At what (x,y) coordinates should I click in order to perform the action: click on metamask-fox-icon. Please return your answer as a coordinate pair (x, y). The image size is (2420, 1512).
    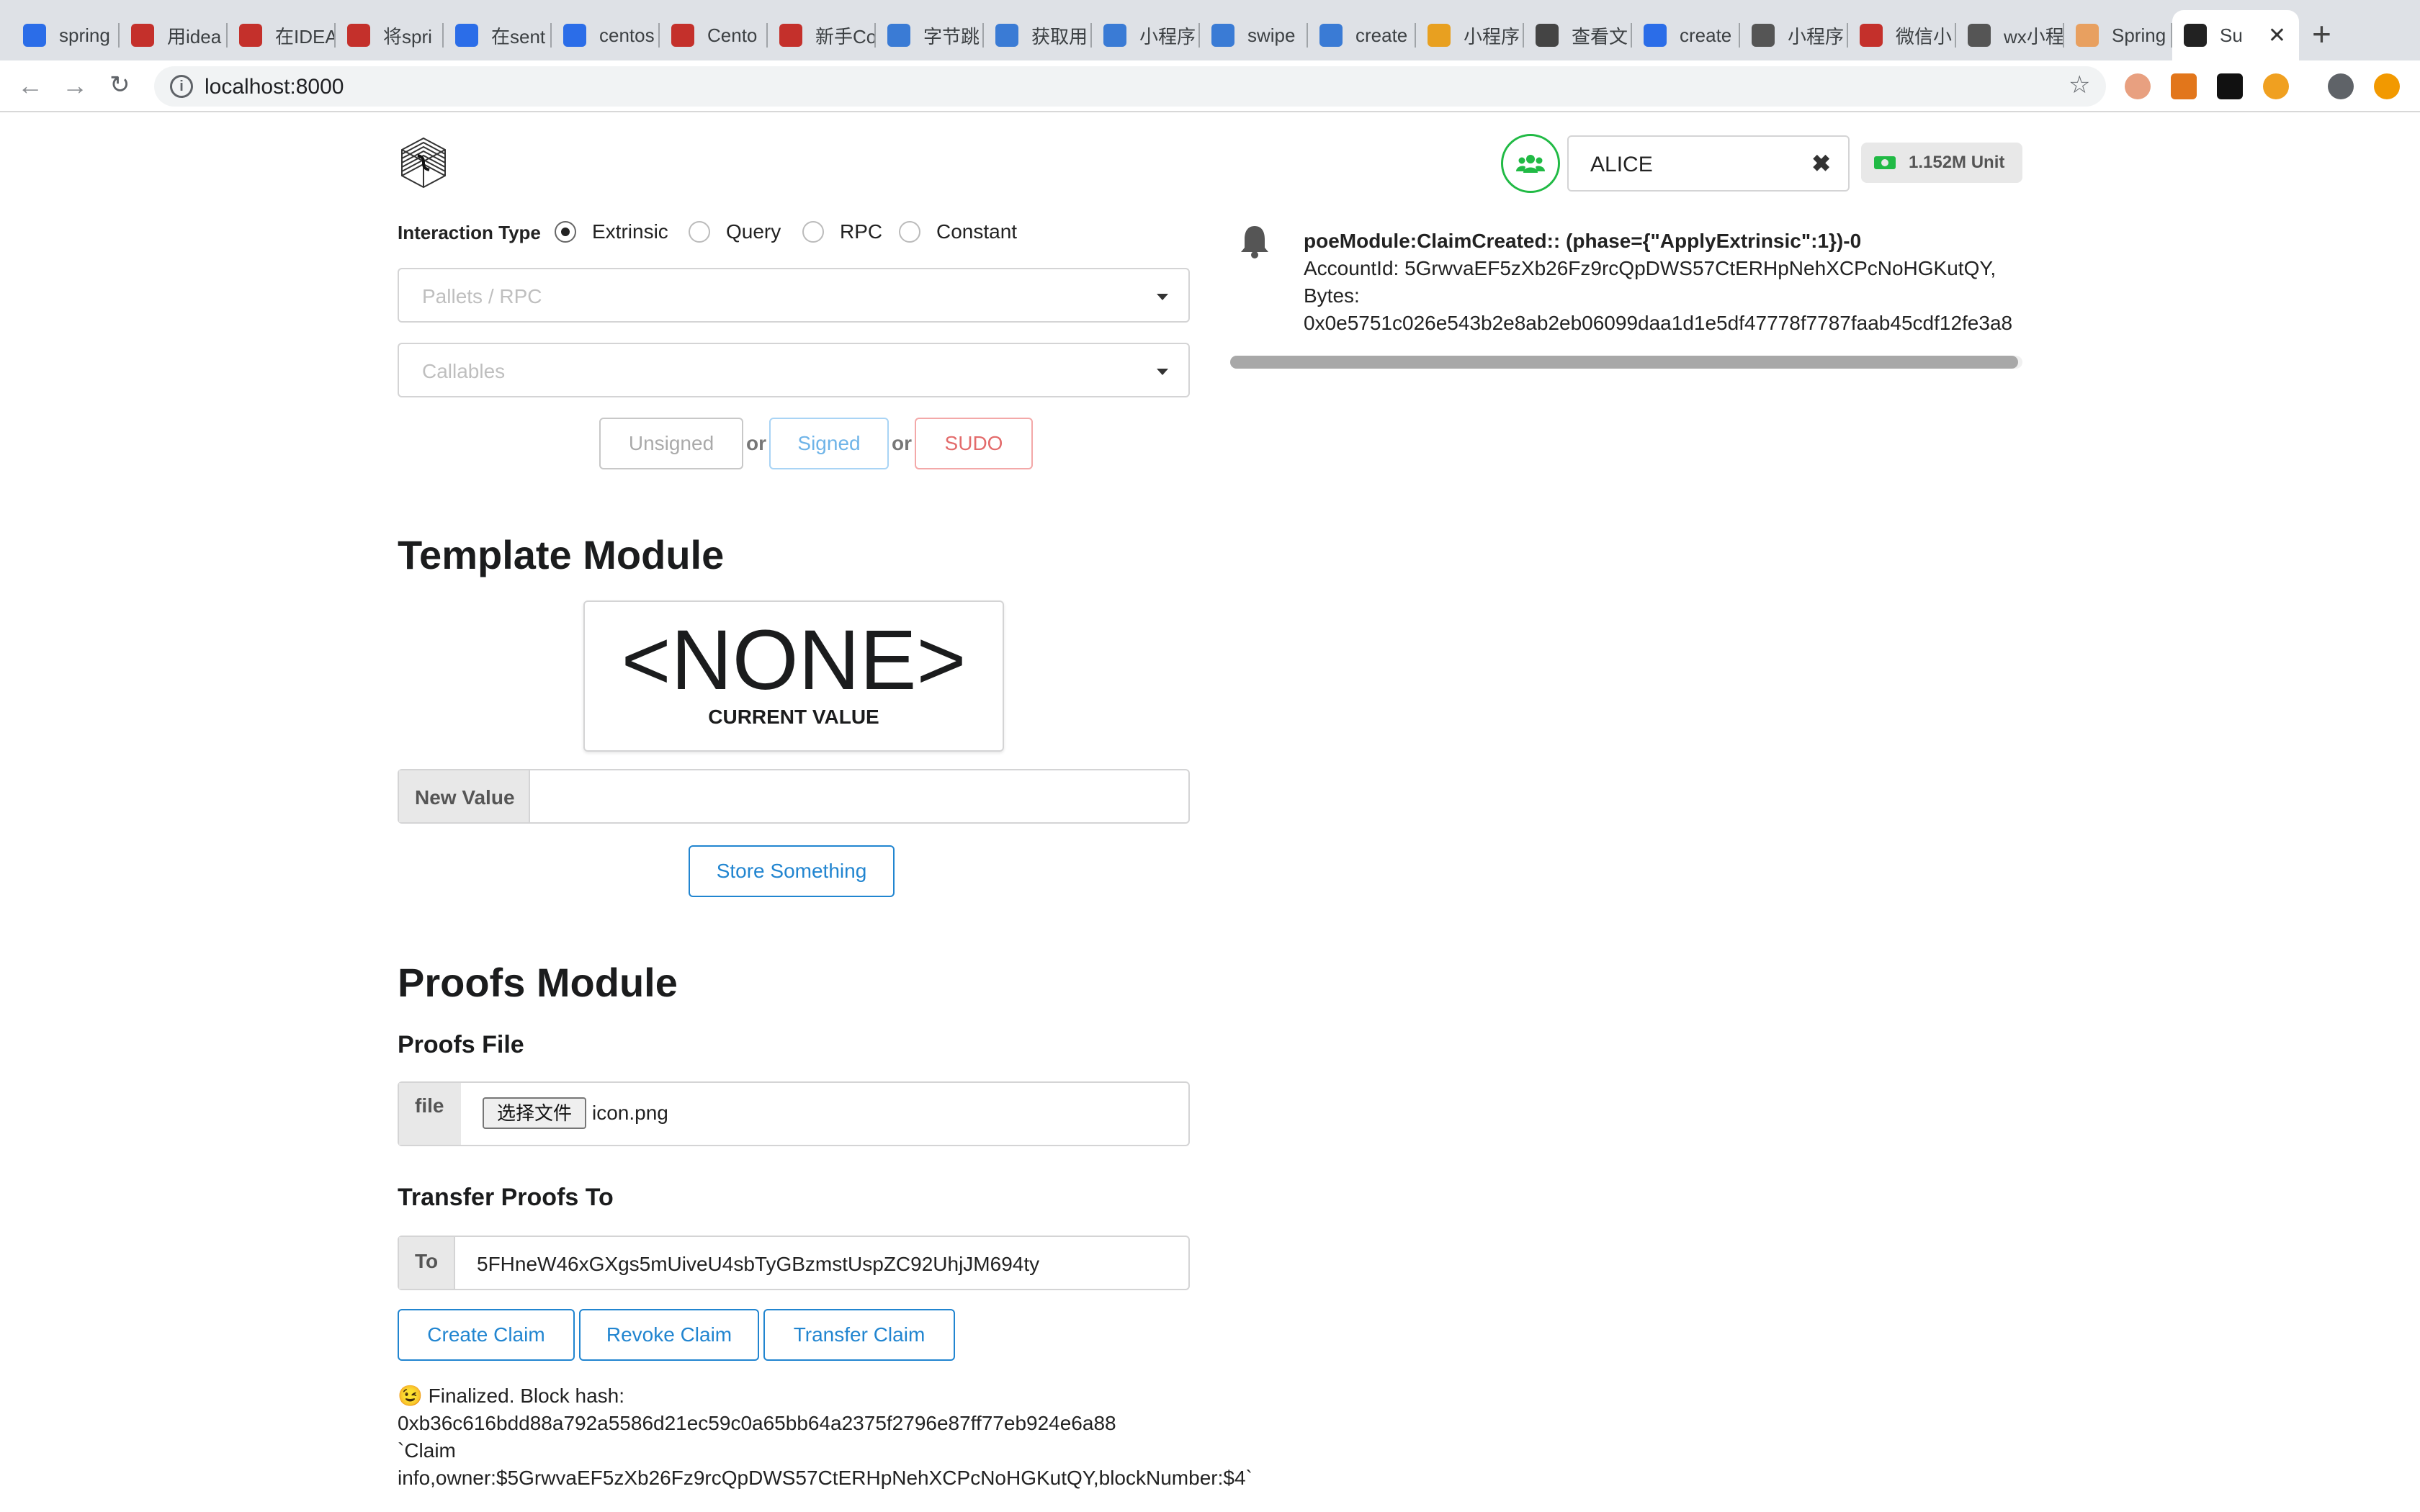
    Looking at the image, I should click on (2184, 86).